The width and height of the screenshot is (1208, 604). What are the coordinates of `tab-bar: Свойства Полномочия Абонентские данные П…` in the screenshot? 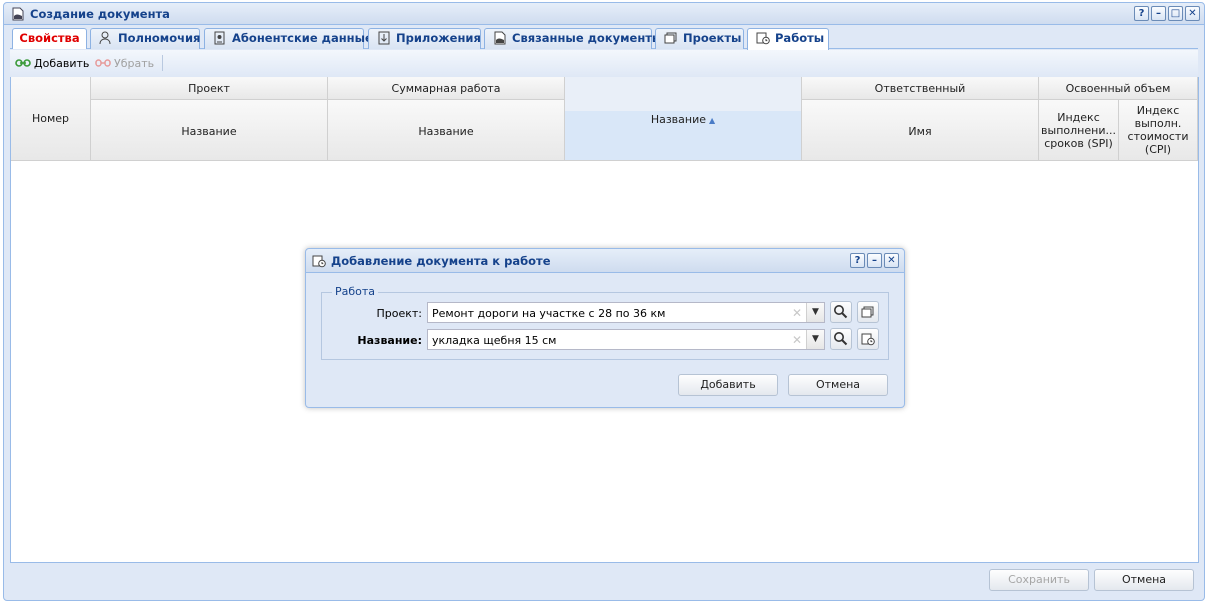 It's located at (604, 38).